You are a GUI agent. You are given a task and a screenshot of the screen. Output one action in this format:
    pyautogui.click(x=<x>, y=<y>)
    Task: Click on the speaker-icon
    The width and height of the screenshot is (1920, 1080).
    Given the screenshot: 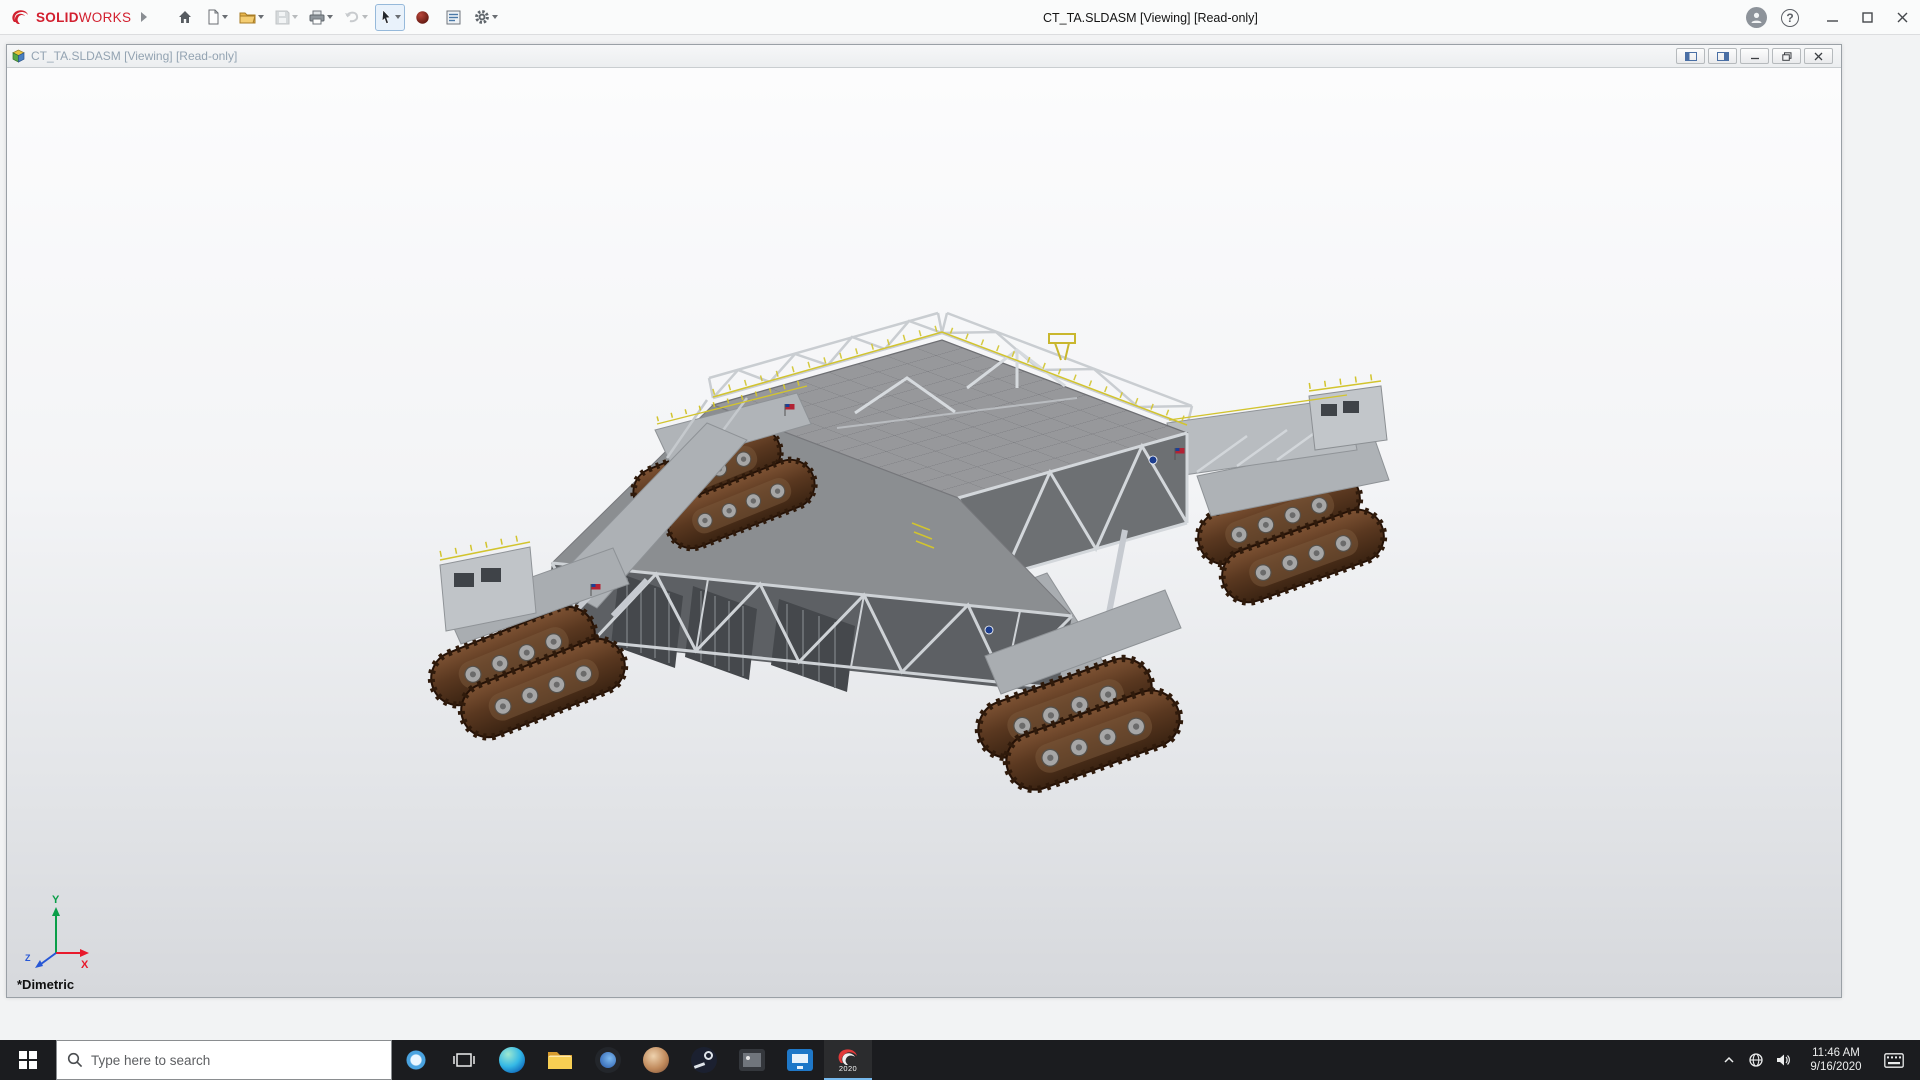 What is the action you would take?
    pyautogui.click(x=1783, y=1060)
    